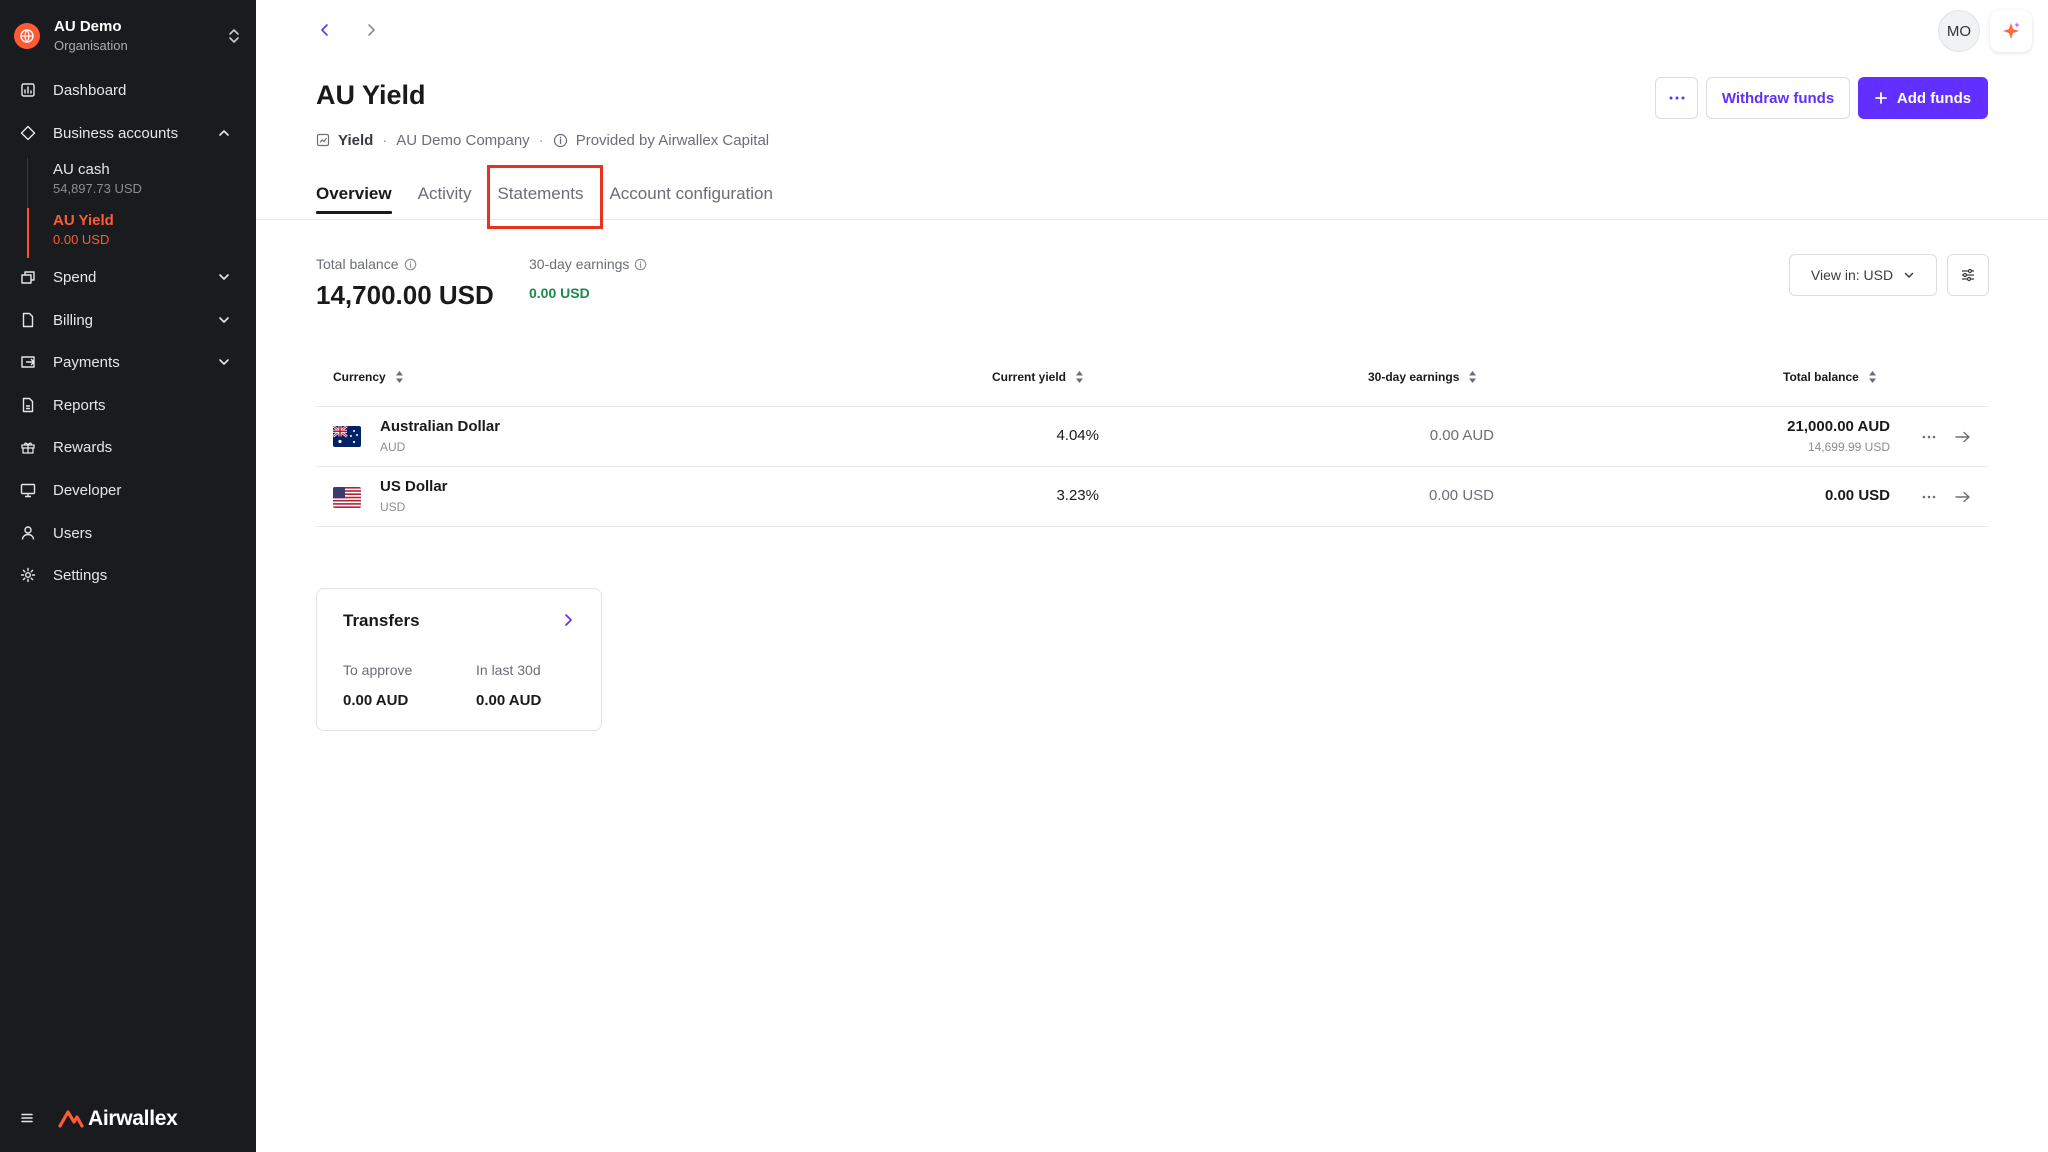 This screenshot has height=1152, width=2048. I want to click on menu-icon, so click(28, 1119).